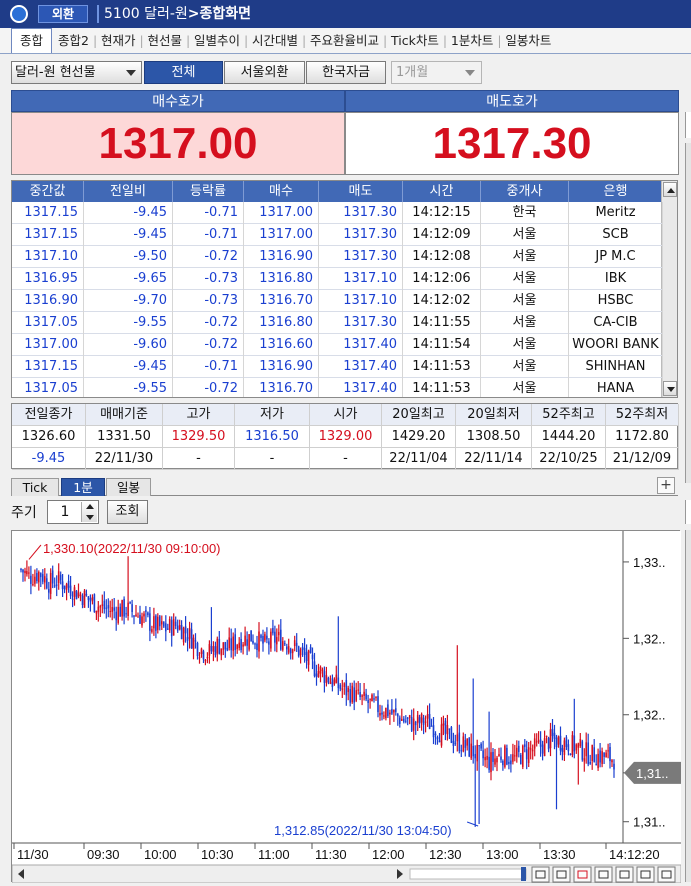 The height and width of the screenshot is (886, 691). What do you see at coordinates (65, 512) in the screenshot?
I see `period-stepper-value: 1` at bounding box center [65, 512].